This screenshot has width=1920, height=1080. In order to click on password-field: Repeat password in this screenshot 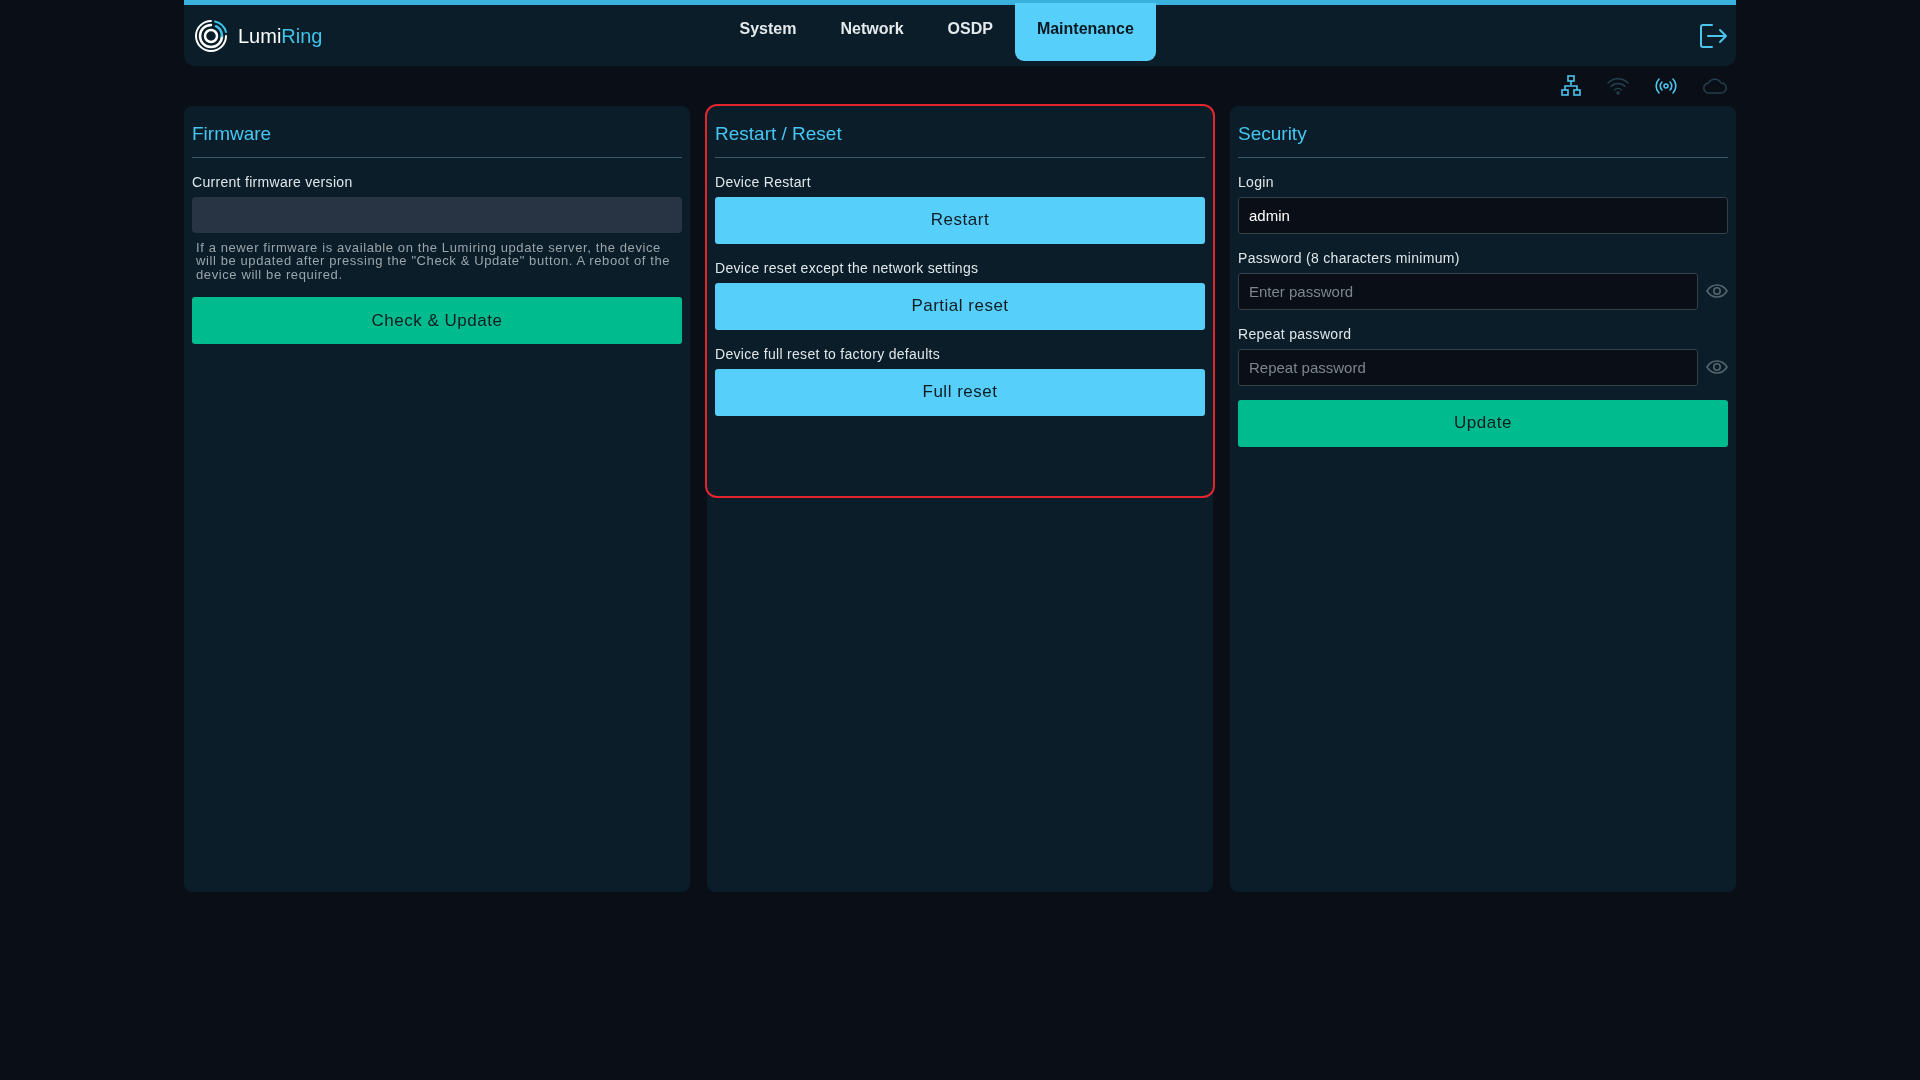, I will do `click(1468, 367)`.